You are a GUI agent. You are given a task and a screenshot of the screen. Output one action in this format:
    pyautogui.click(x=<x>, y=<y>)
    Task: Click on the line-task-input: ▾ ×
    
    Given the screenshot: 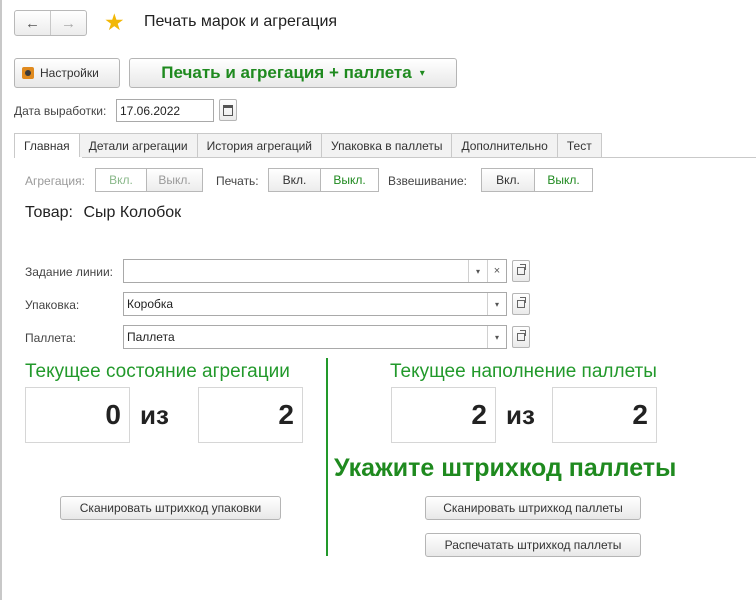 What is the action you would take?
    pyautogui.click(x=315, y=271)
    